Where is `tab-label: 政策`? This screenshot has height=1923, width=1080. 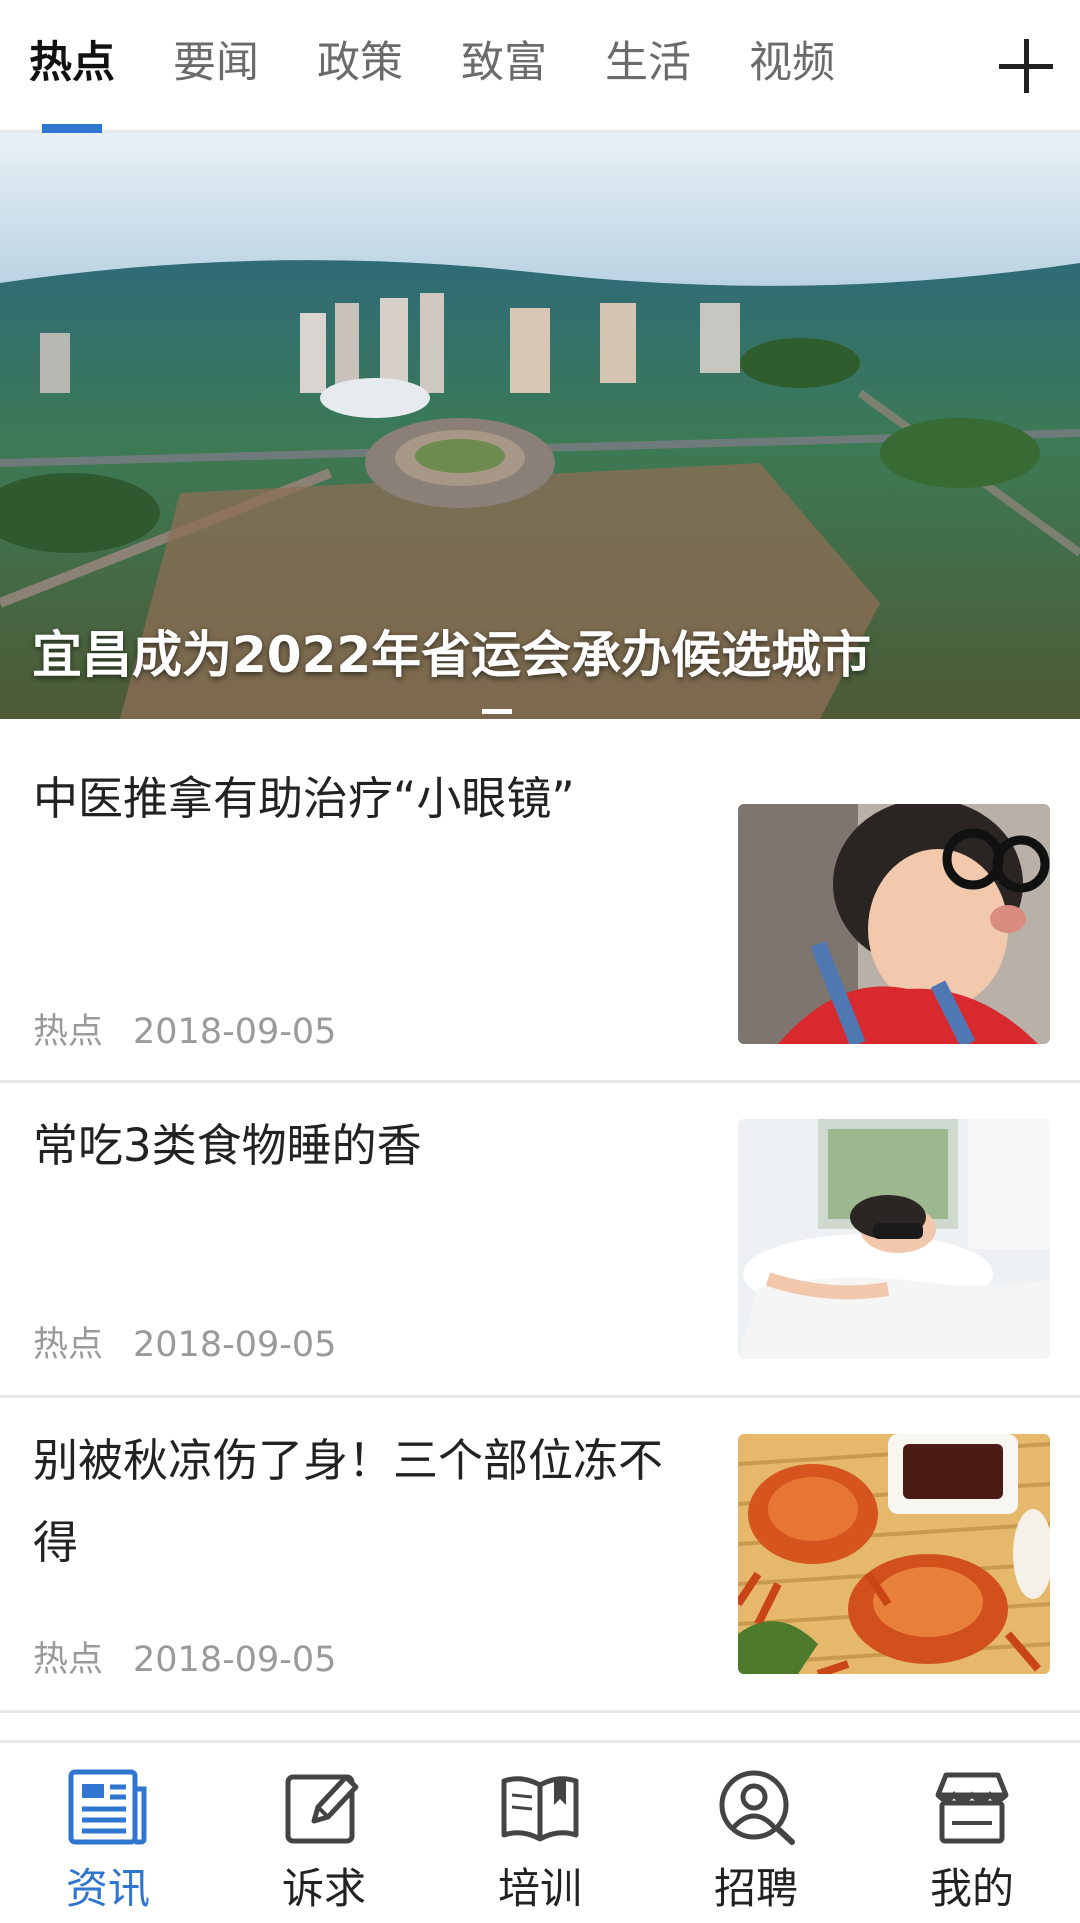
tab-label: 政策 is located at coordinates (360, 63).